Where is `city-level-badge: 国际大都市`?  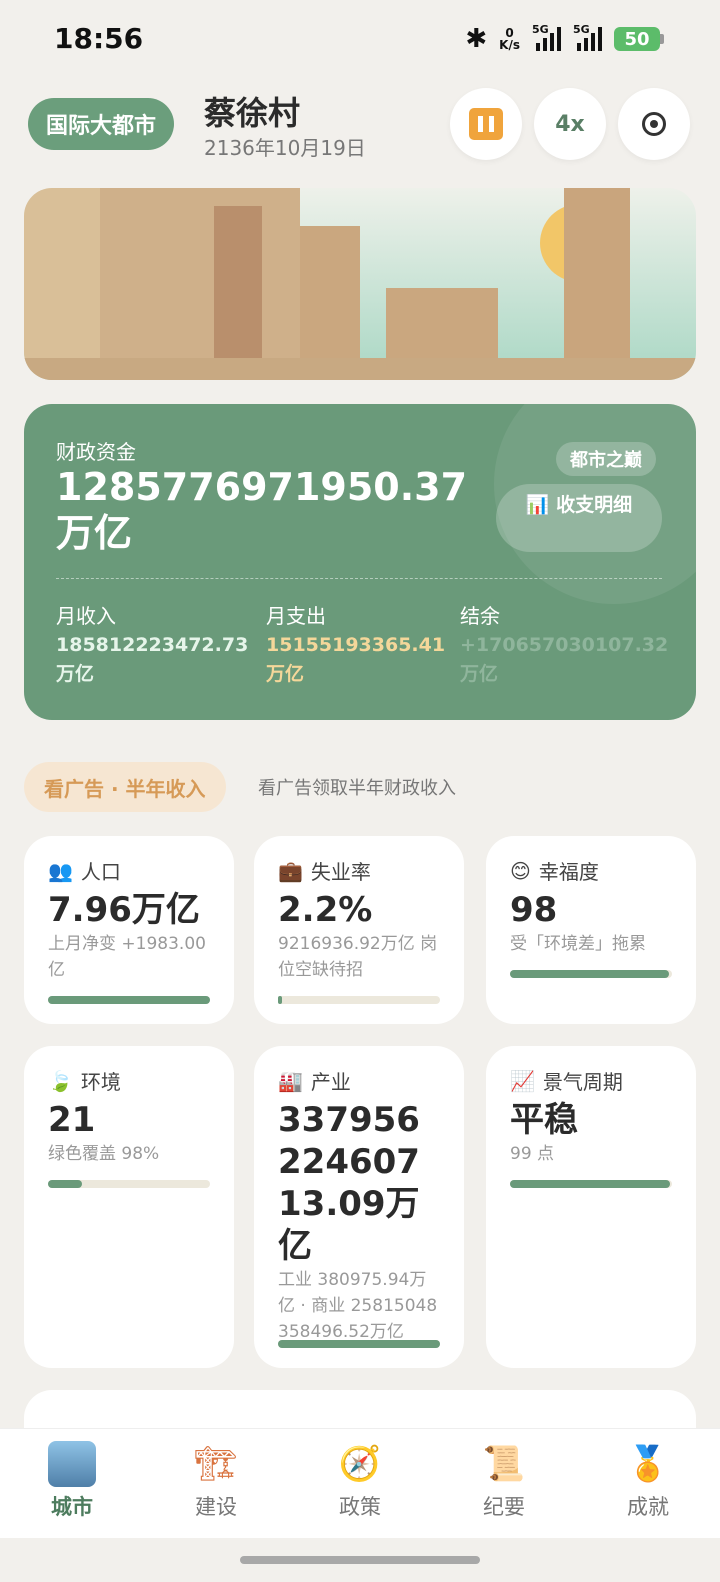
city-level-badge: 国际大都市 is located at coordinates (101, 124).